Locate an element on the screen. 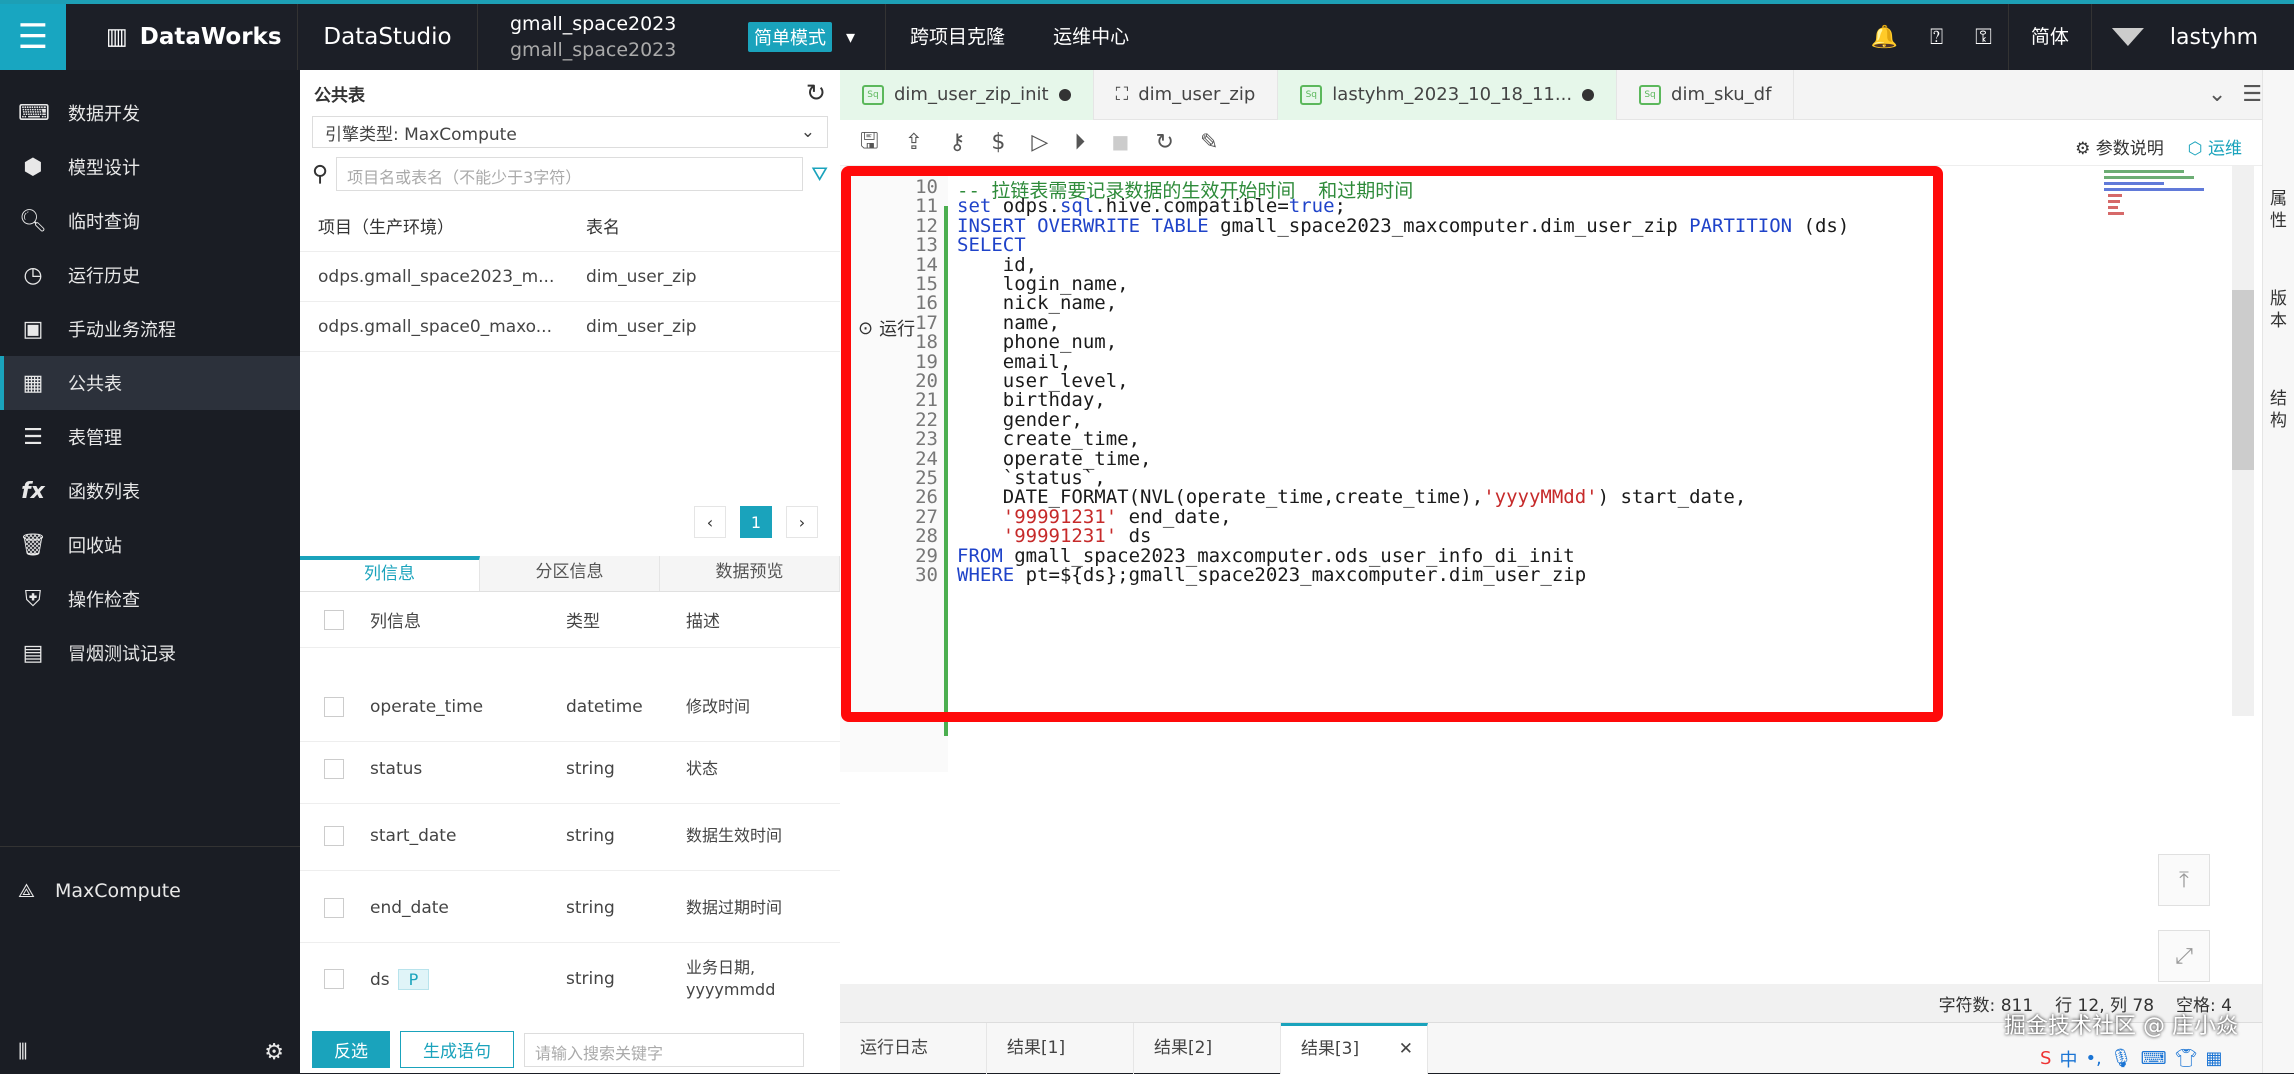 This screenshot has height=1074, width=2294. panel-properties: 属性 is located at coordinates (2279, 210).